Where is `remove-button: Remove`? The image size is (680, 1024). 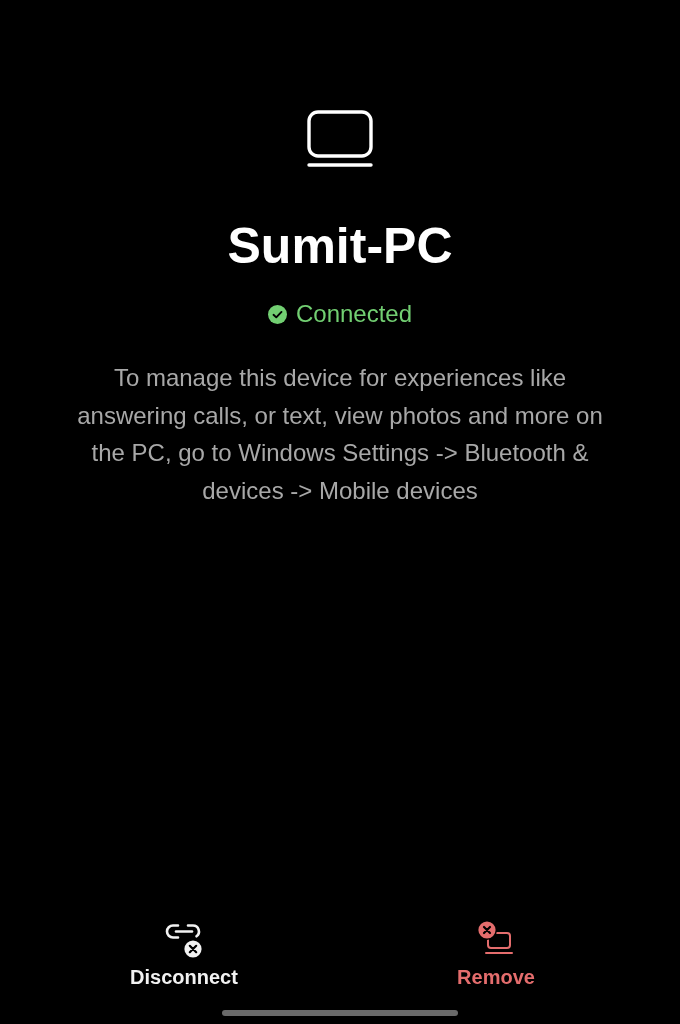
remove-button: Remove is located at coordinates (496, 955).